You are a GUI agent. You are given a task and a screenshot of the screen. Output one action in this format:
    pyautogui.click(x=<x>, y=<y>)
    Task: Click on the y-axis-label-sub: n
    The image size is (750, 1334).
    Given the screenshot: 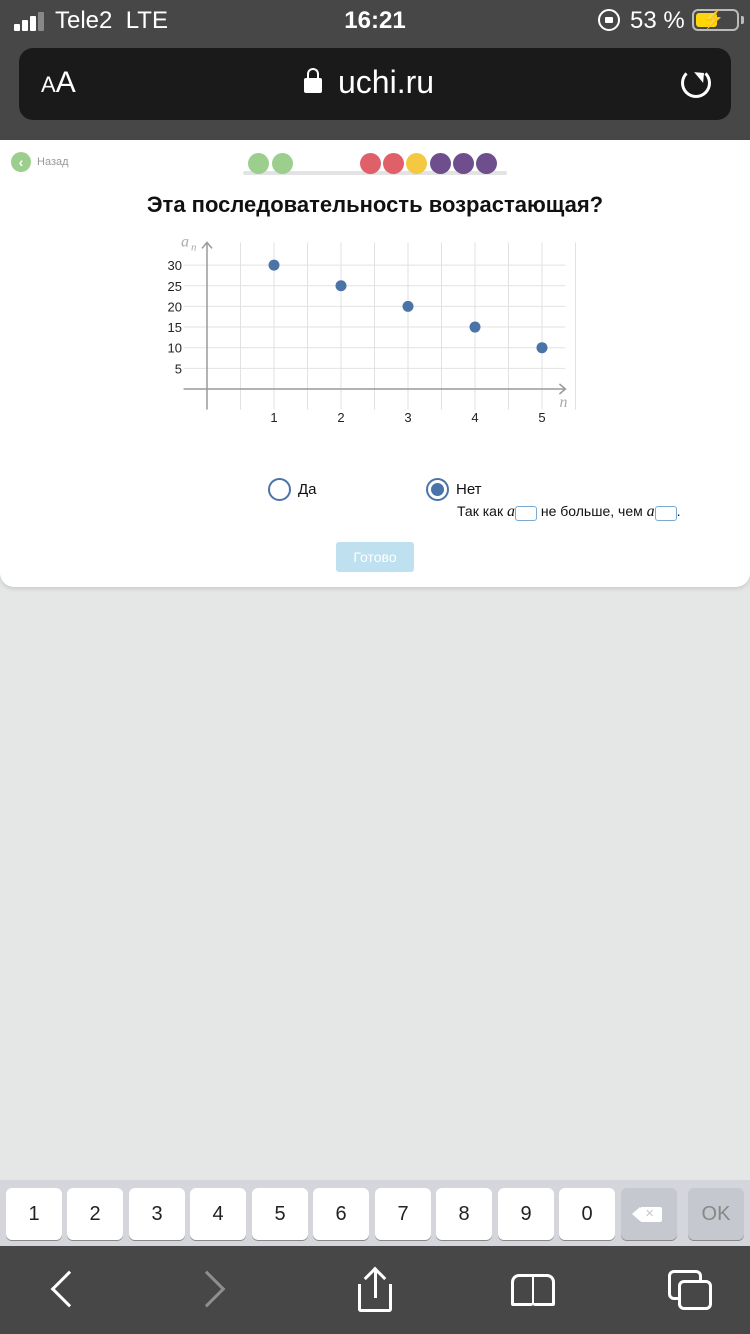 What is the action you would take?
    pyautogui.click(x=194, y=247)
    